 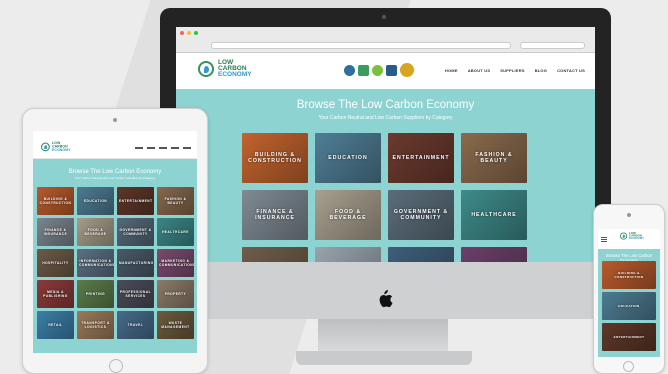 I want to click on nav-about: ABOUT US, so click(x=479, y=70).